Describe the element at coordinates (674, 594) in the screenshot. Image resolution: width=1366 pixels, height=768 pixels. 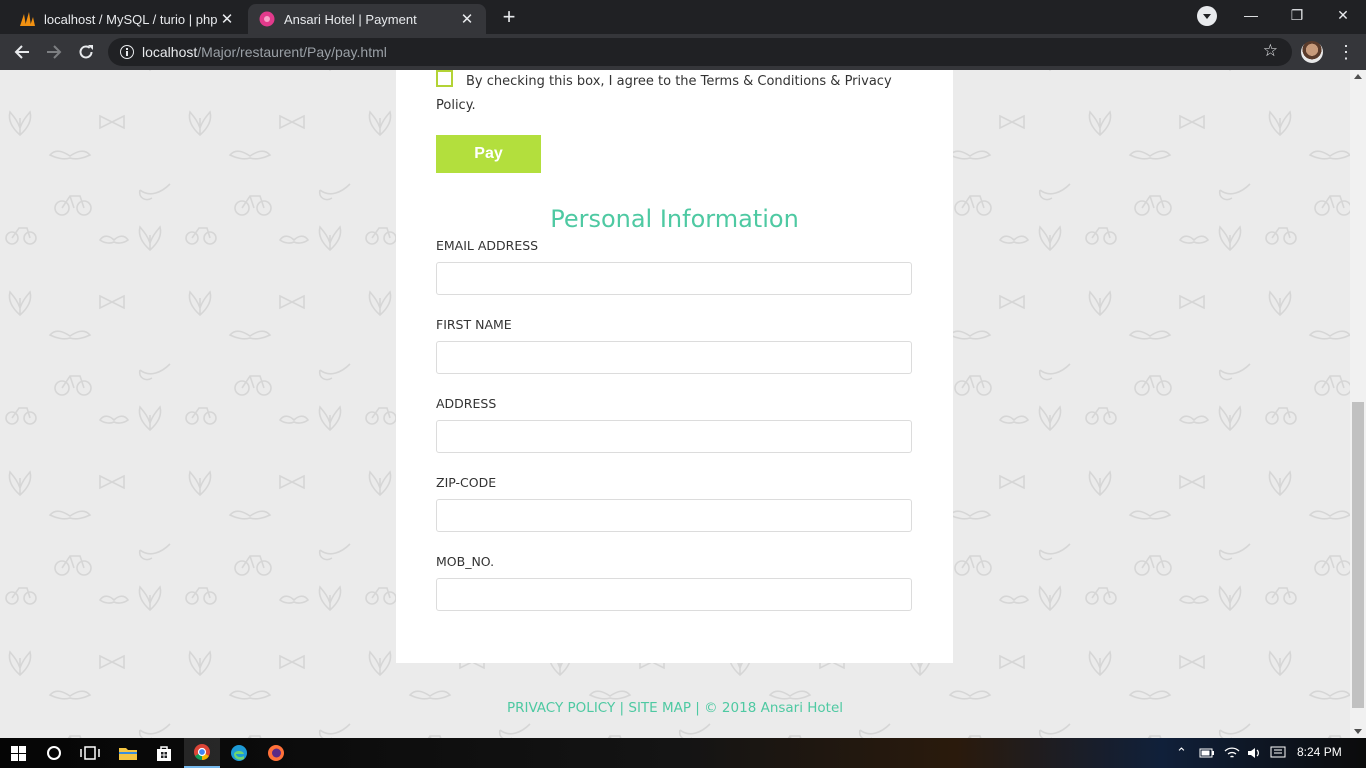
I see `mobile-field` at that location.